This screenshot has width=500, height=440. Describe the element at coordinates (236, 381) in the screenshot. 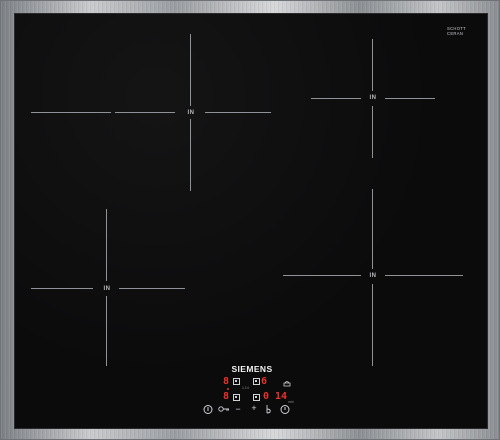

I see `zone-select-rear-left` at that location.